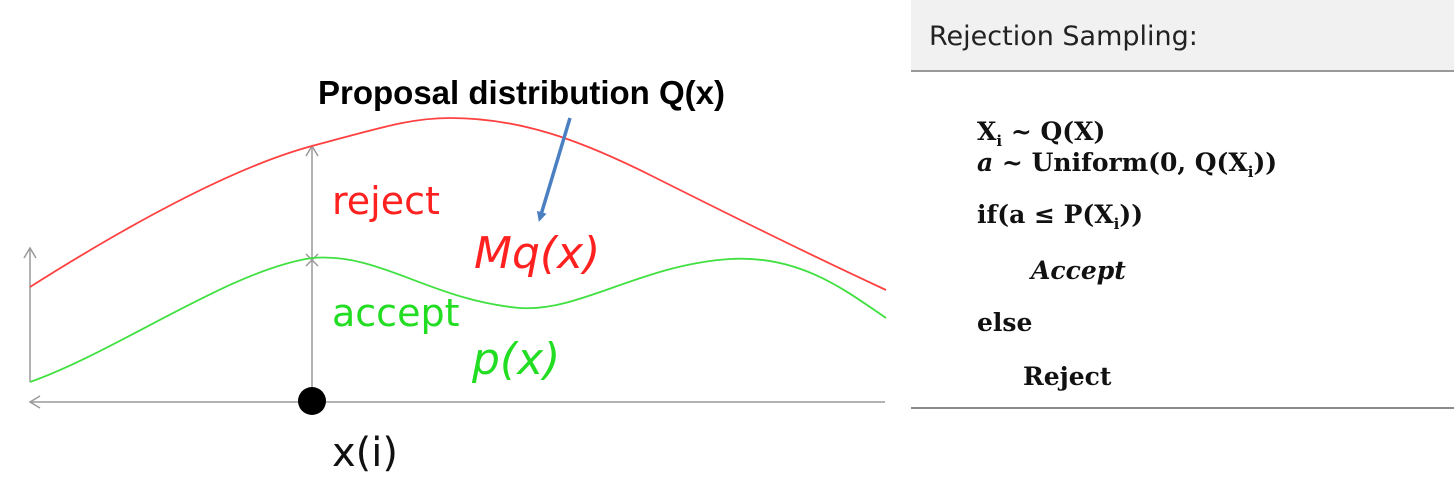  I want to click on proposal-arrow, so click(554, 169).